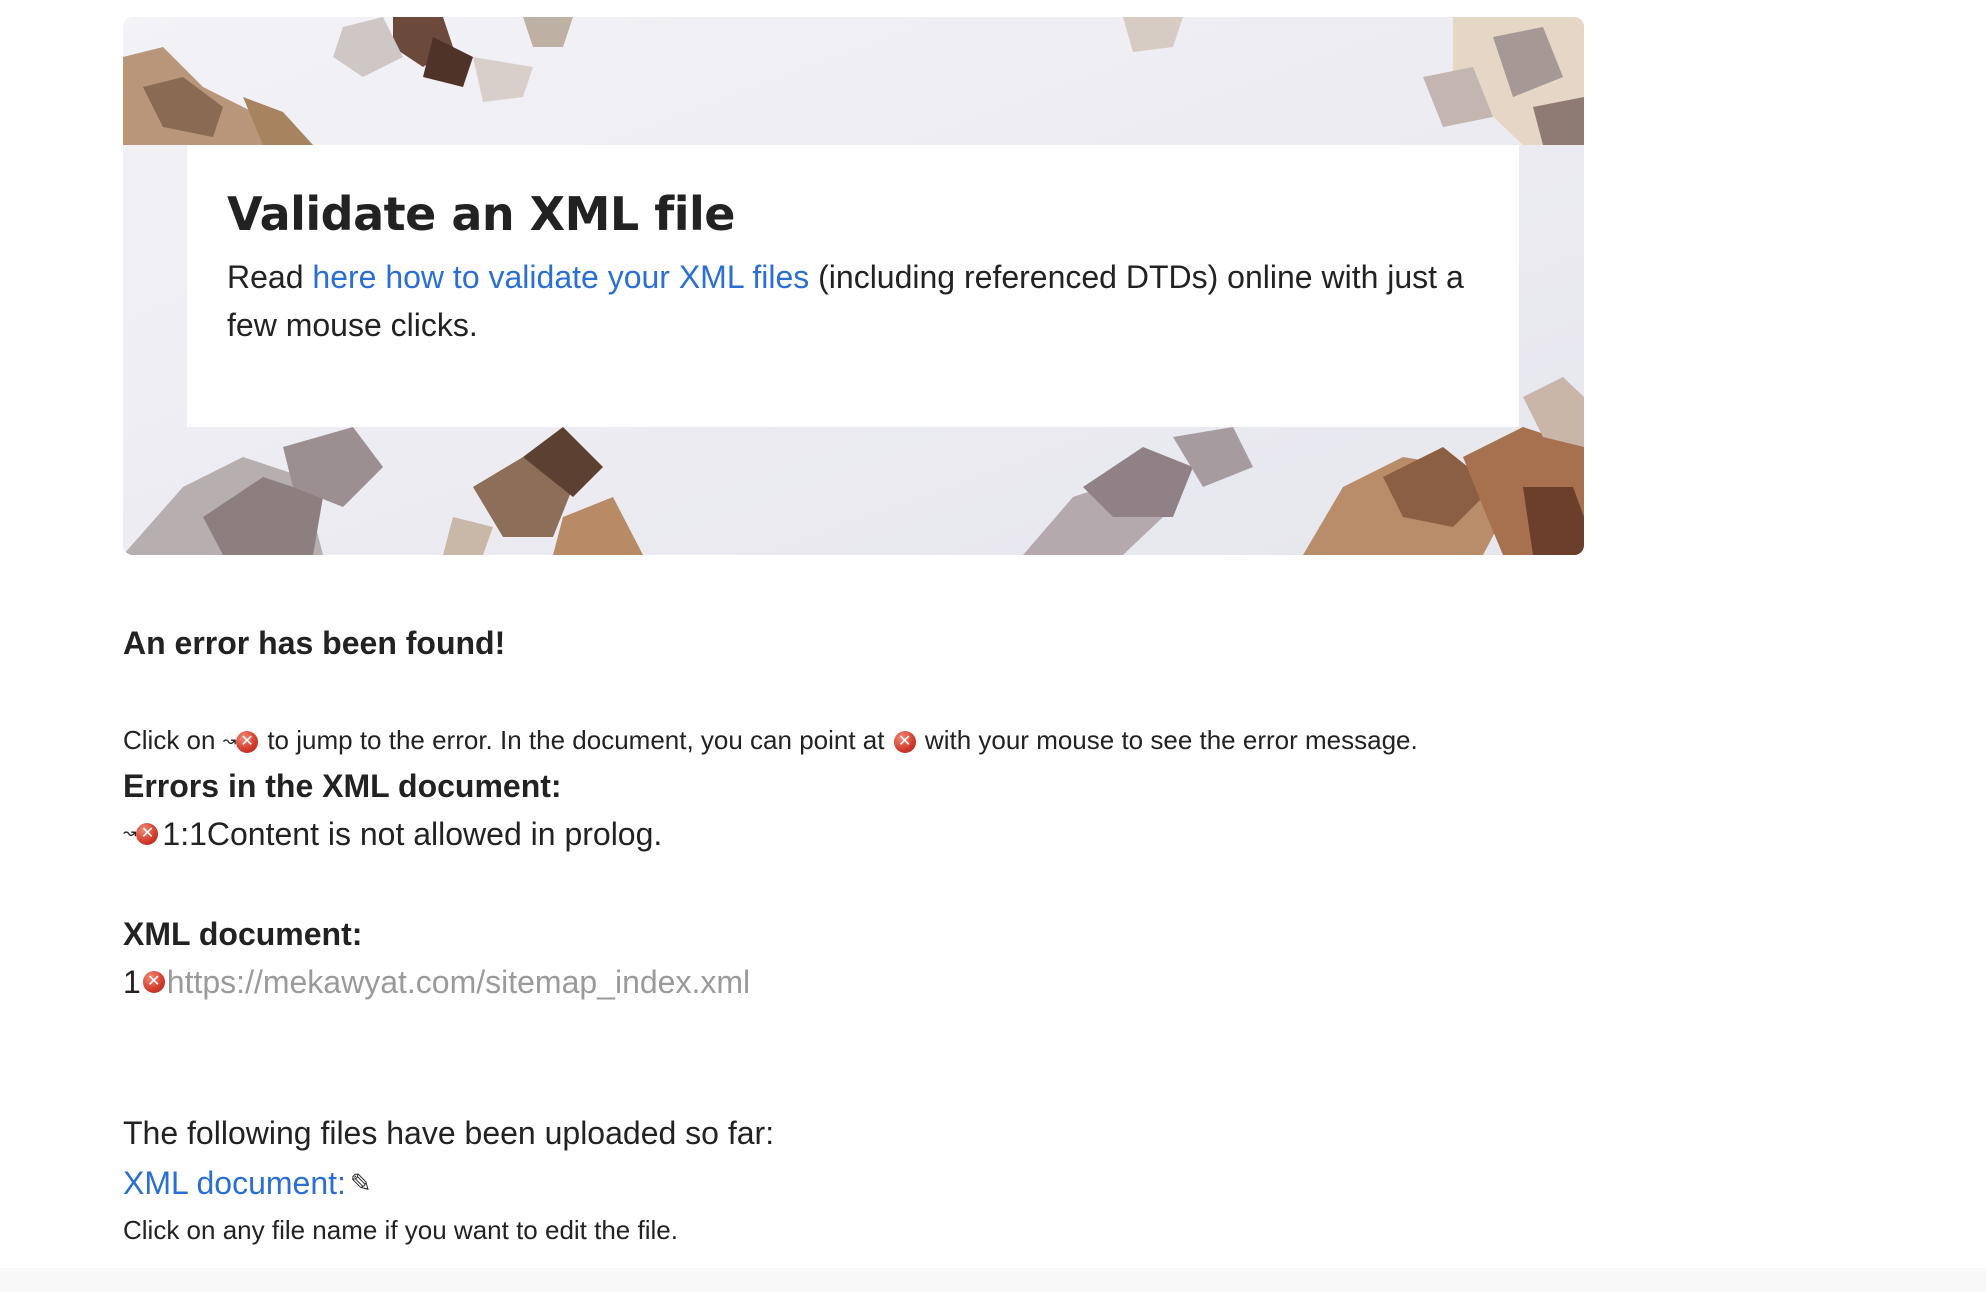 The width and height of the screenshot is (1986, 1292). What do you see at coordinates (314, 643) in the screenshot?
I see `error-found-heading: An error has been found!` at bounding box center [314, 643].